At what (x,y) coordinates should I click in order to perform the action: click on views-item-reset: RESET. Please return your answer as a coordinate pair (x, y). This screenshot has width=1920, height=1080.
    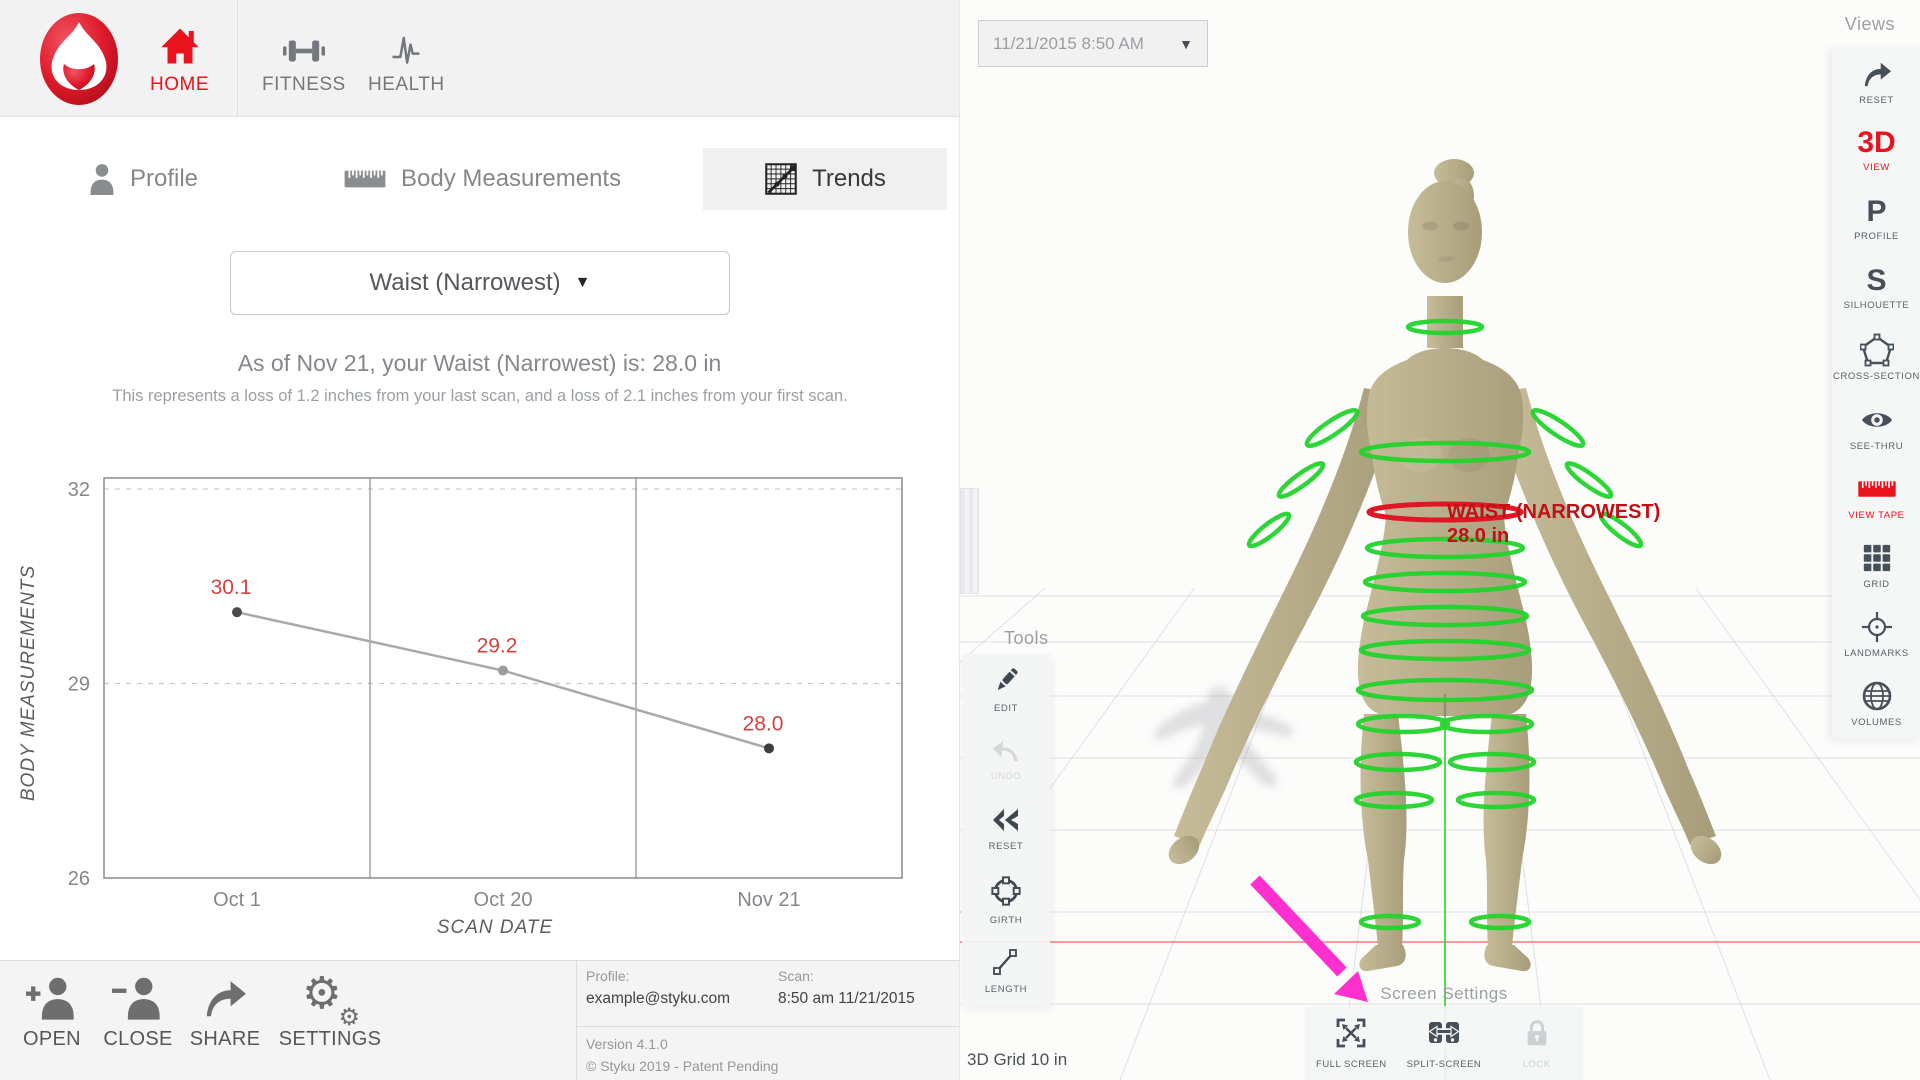
    Looking at the image, I should click on (1876, 80).